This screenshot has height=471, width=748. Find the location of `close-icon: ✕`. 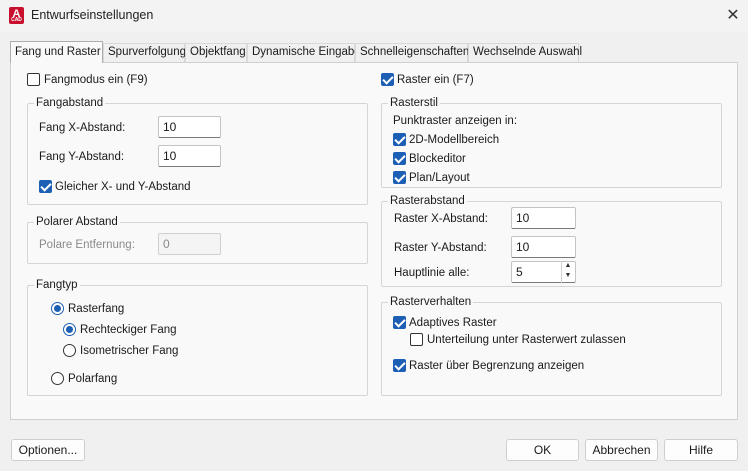

close-icon: ✕ is located at coordinates (733, 16).